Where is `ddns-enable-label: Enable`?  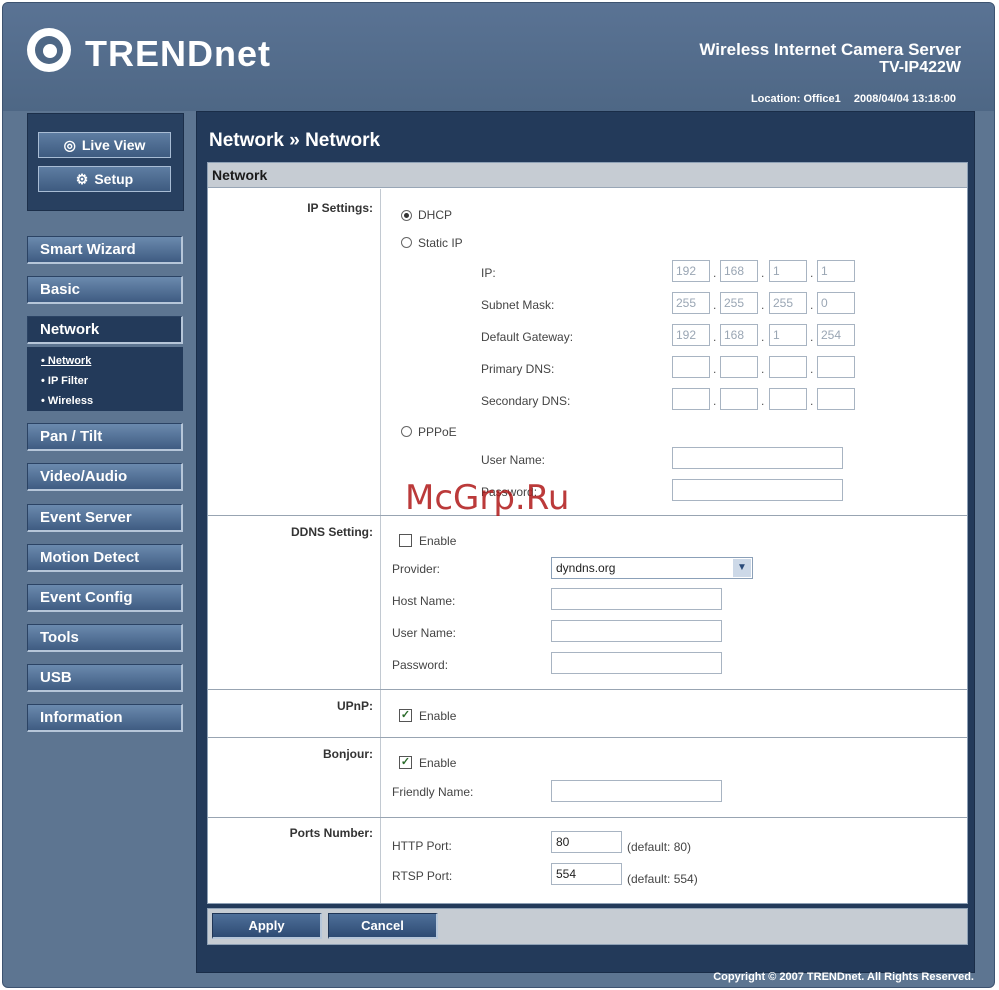
ddns-enable-label: Enable is located at coordinates (438, 541).